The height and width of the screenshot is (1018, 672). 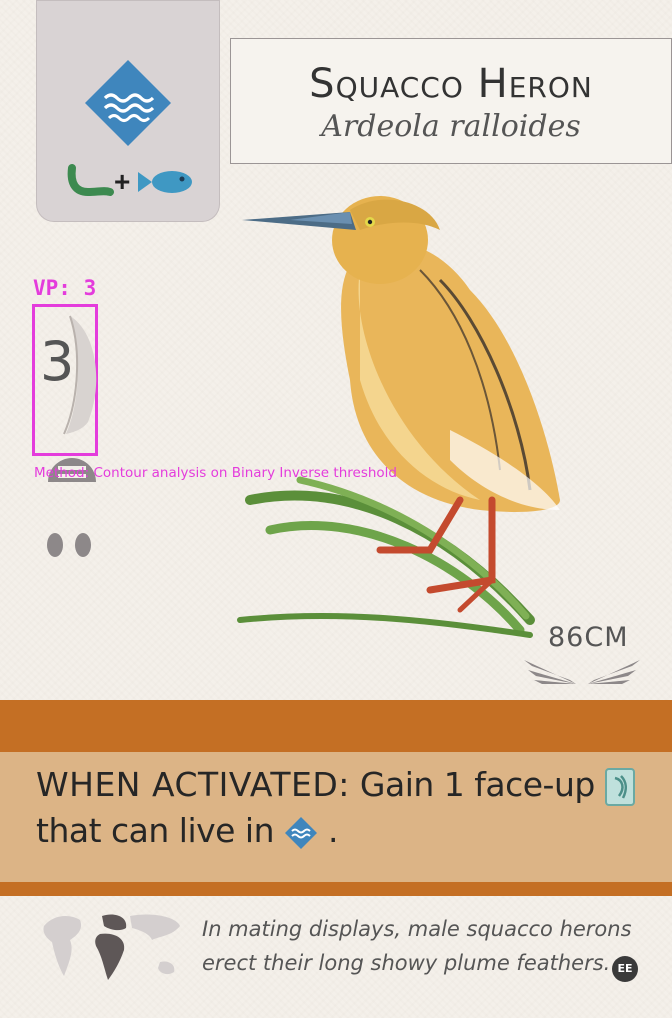 What do you see at coordinates (111, 947) in the screenshot?
I see `world-map-icon` at bounding box center [111, 947].